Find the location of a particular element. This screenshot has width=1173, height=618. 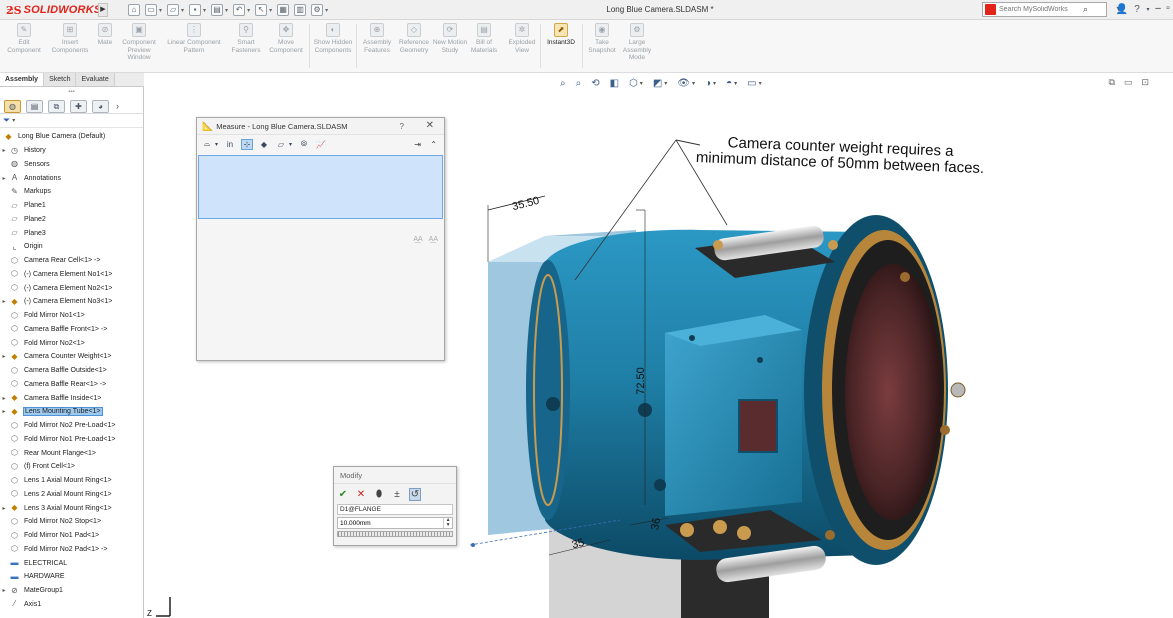

decrease-text-size-icon: A͟A is located at coordinates (433, 239).